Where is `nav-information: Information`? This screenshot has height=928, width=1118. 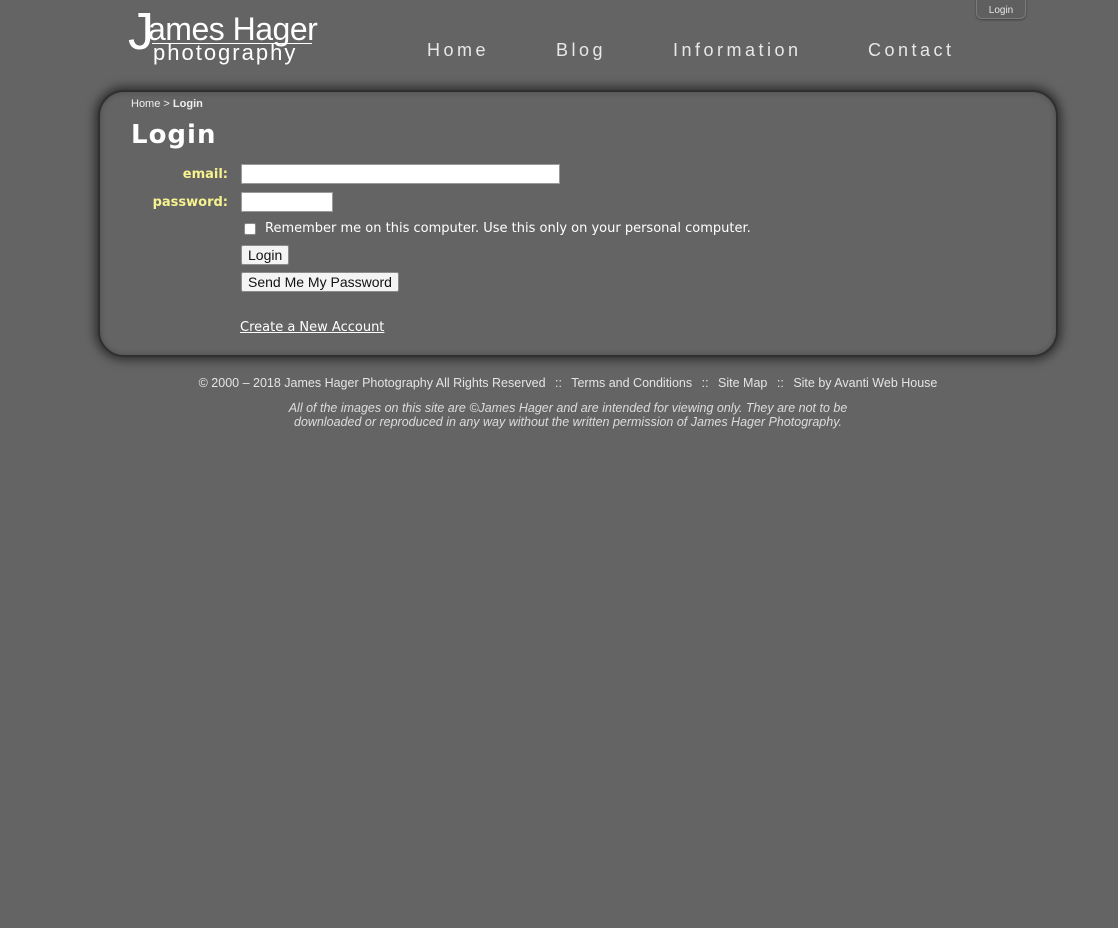 nav-information: Information is located at coordinates (737, 50).